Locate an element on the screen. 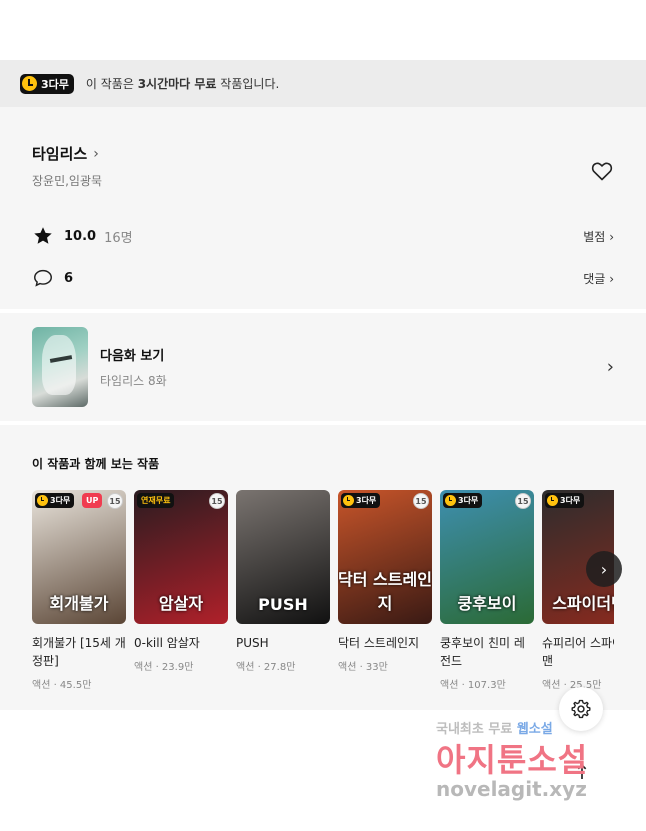 The image size is (646, 831). related-meta: 액션 · 107.3만 is located at coordinates (473, 685).